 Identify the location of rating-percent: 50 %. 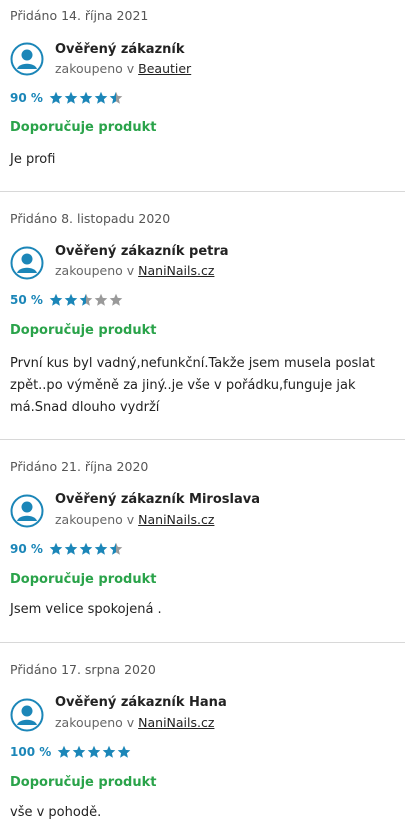
(26, 300).